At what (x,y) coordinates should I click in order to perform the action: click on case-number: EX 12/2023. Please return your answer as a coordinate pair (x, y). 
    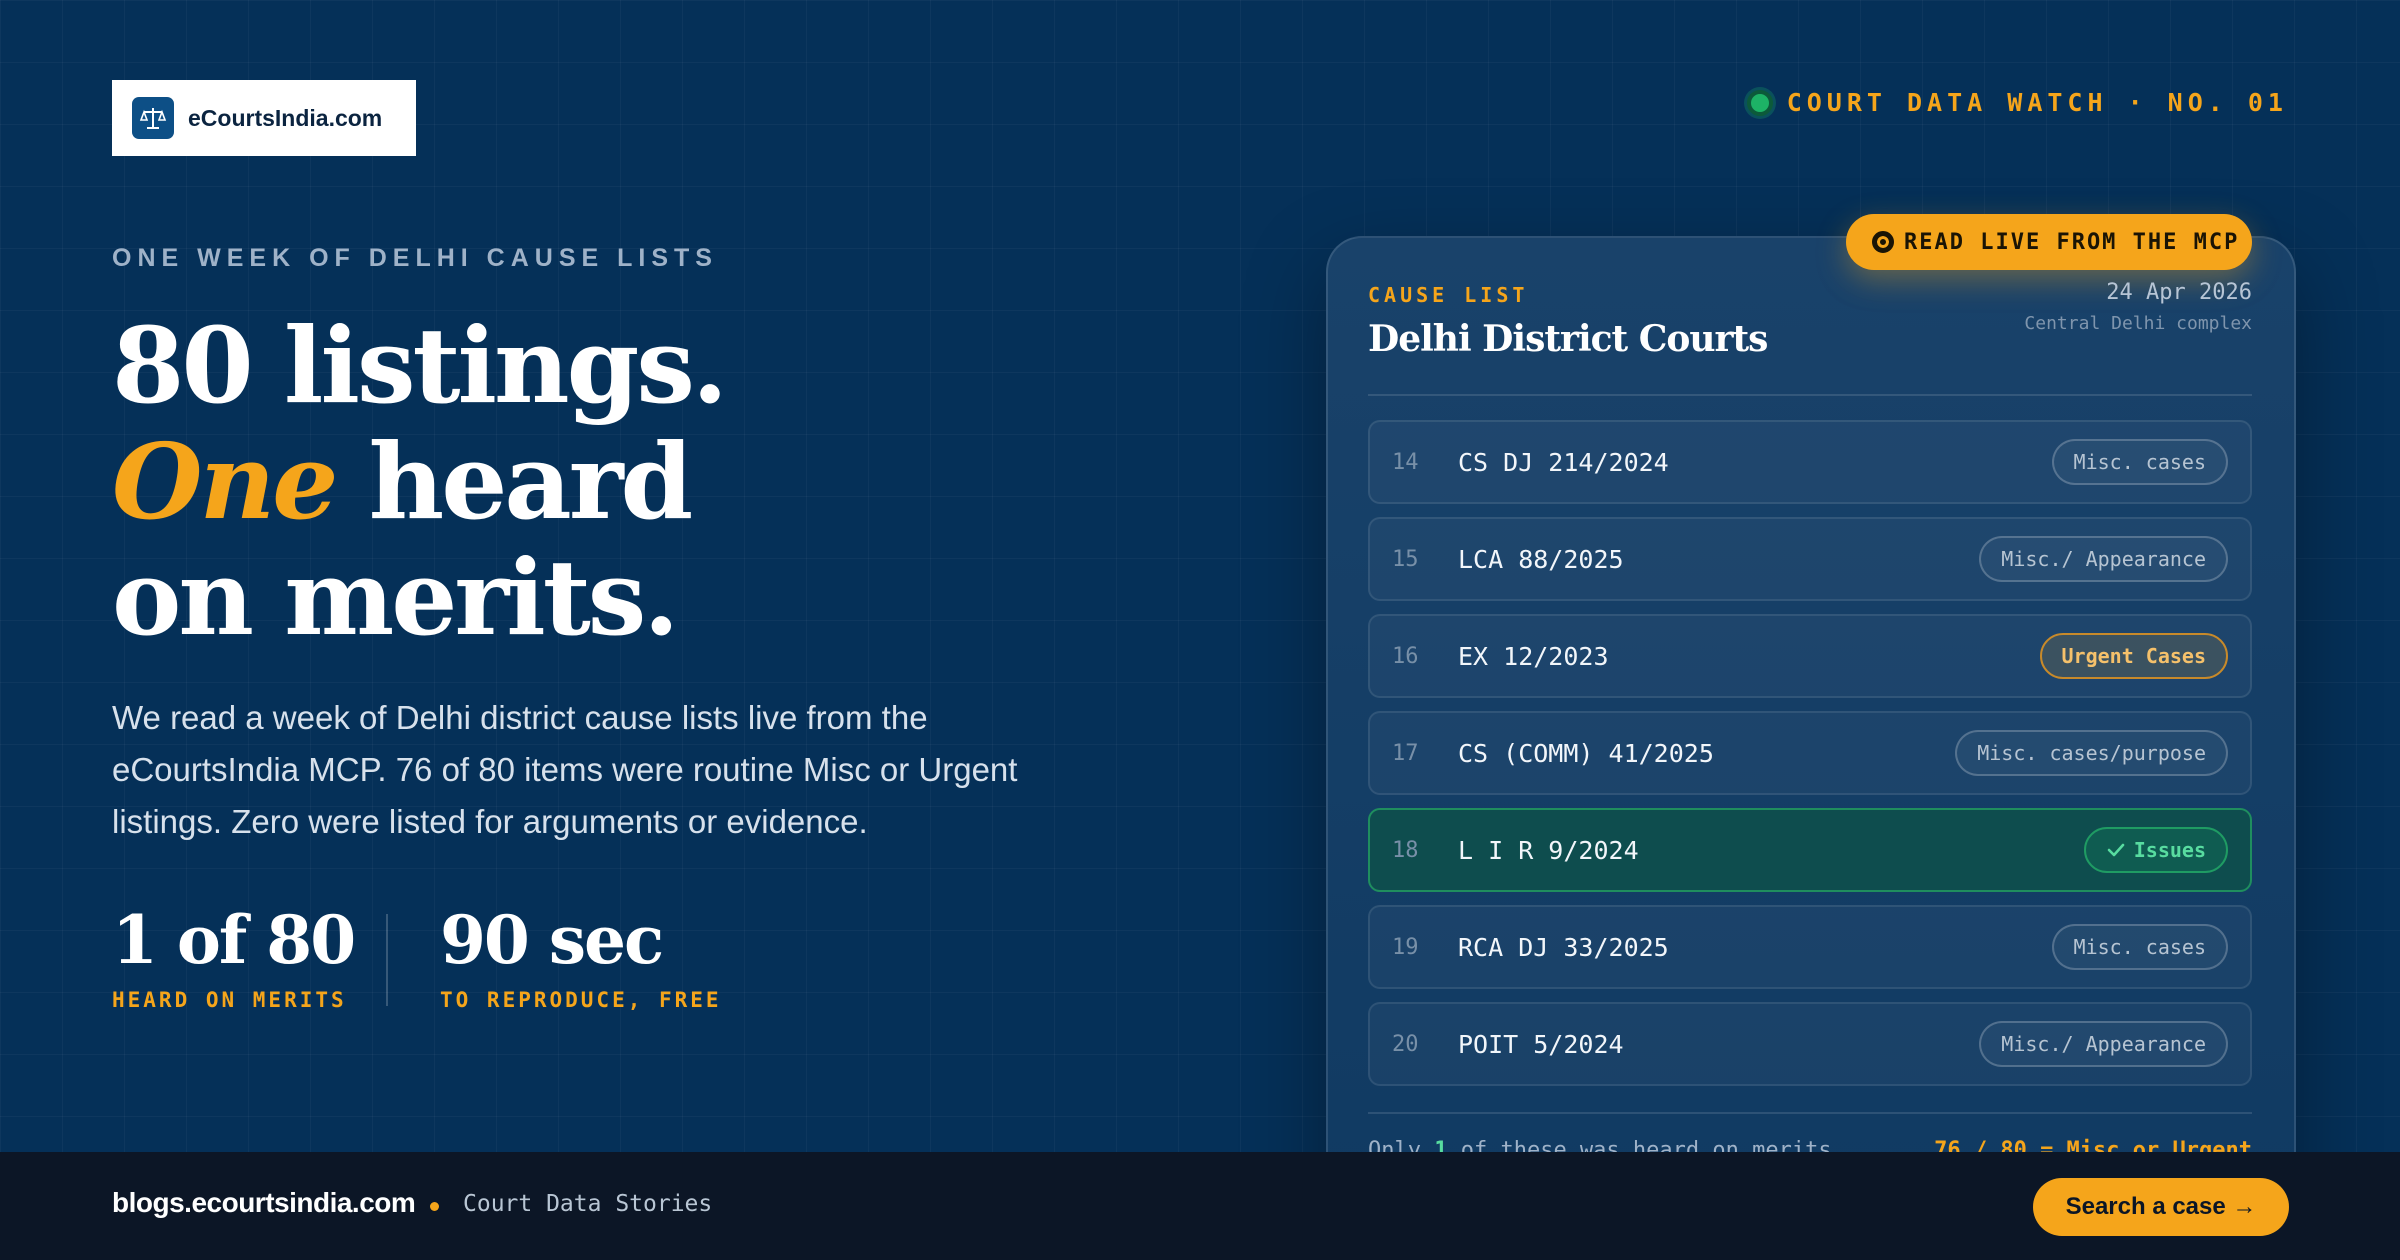
    Looking at the image, I should click on (1533, 656).